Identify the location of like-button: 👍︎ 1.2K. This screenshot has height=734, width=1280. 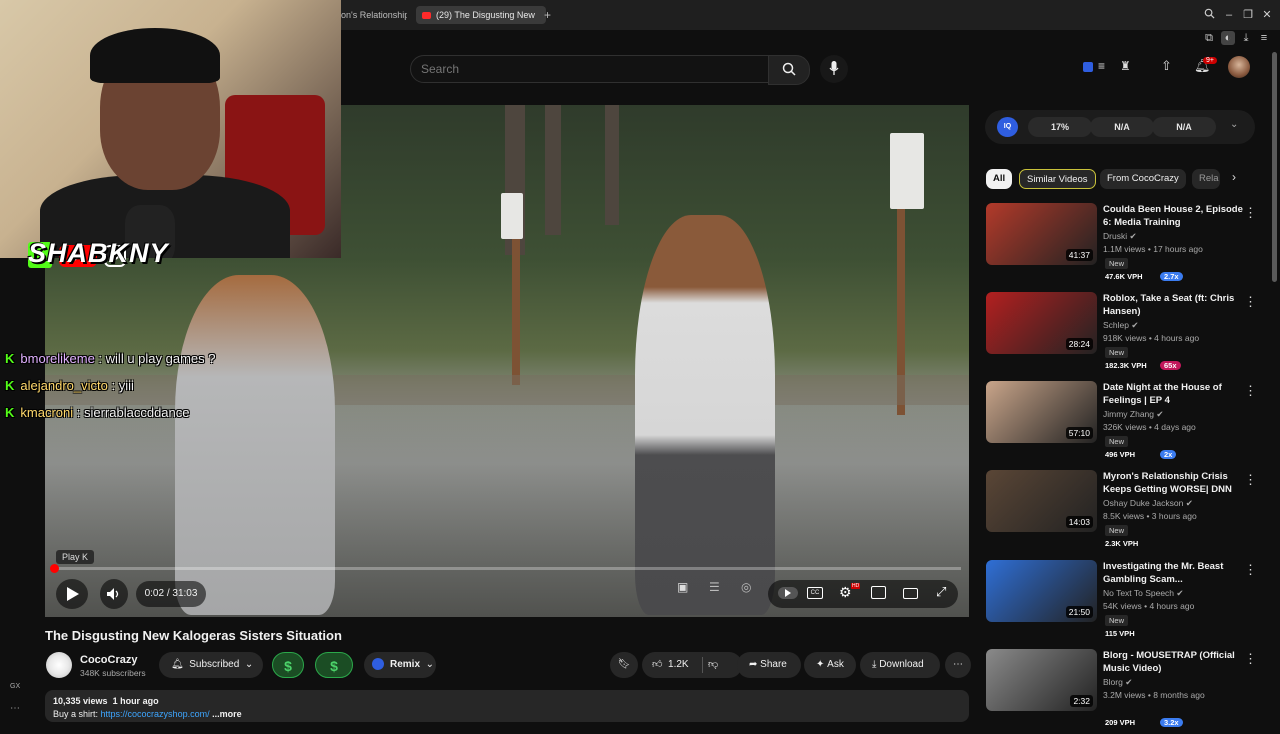
(670, 664).